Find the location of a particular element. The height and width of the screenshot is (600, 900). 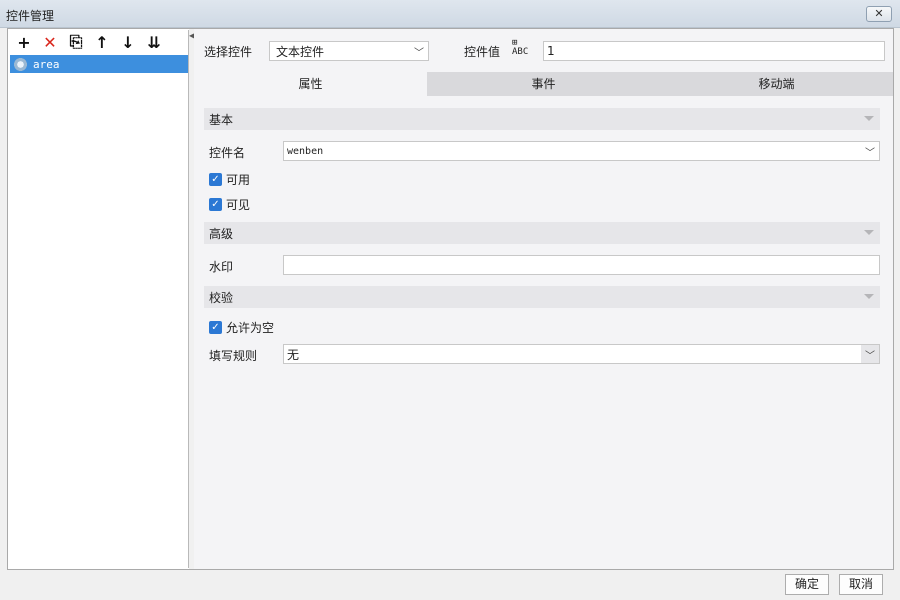

enabled-checkbox: ✓ 可用 is located at coordinates (229, 179).